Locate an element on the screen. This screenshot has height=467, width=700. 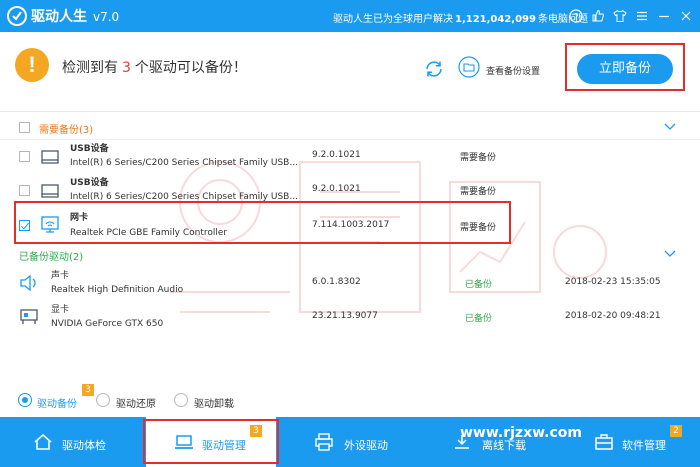
menu-icon is located at coordinates (642, 16).